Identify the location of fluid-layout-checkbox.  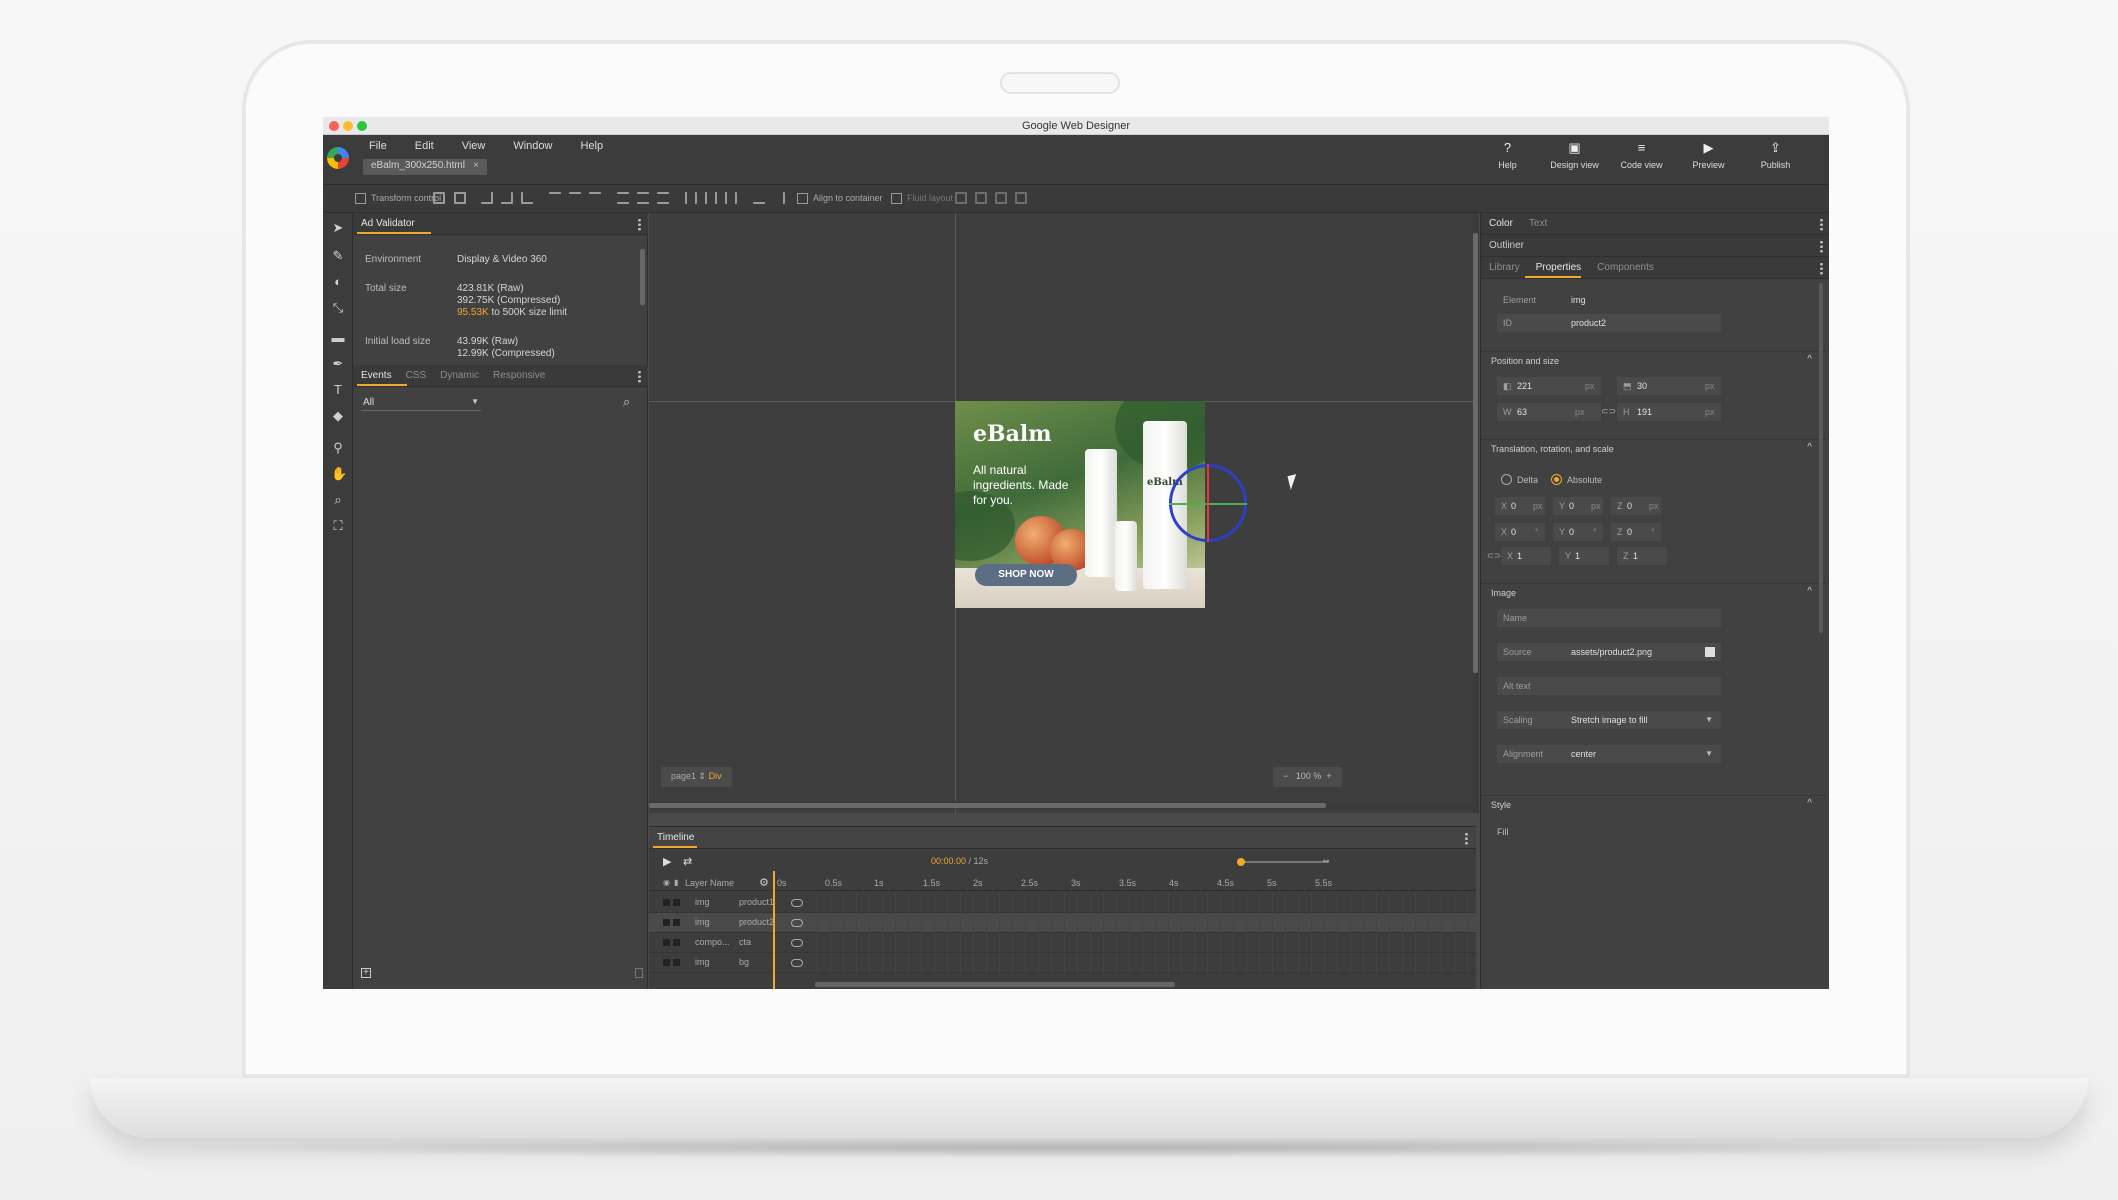
(896, 198).